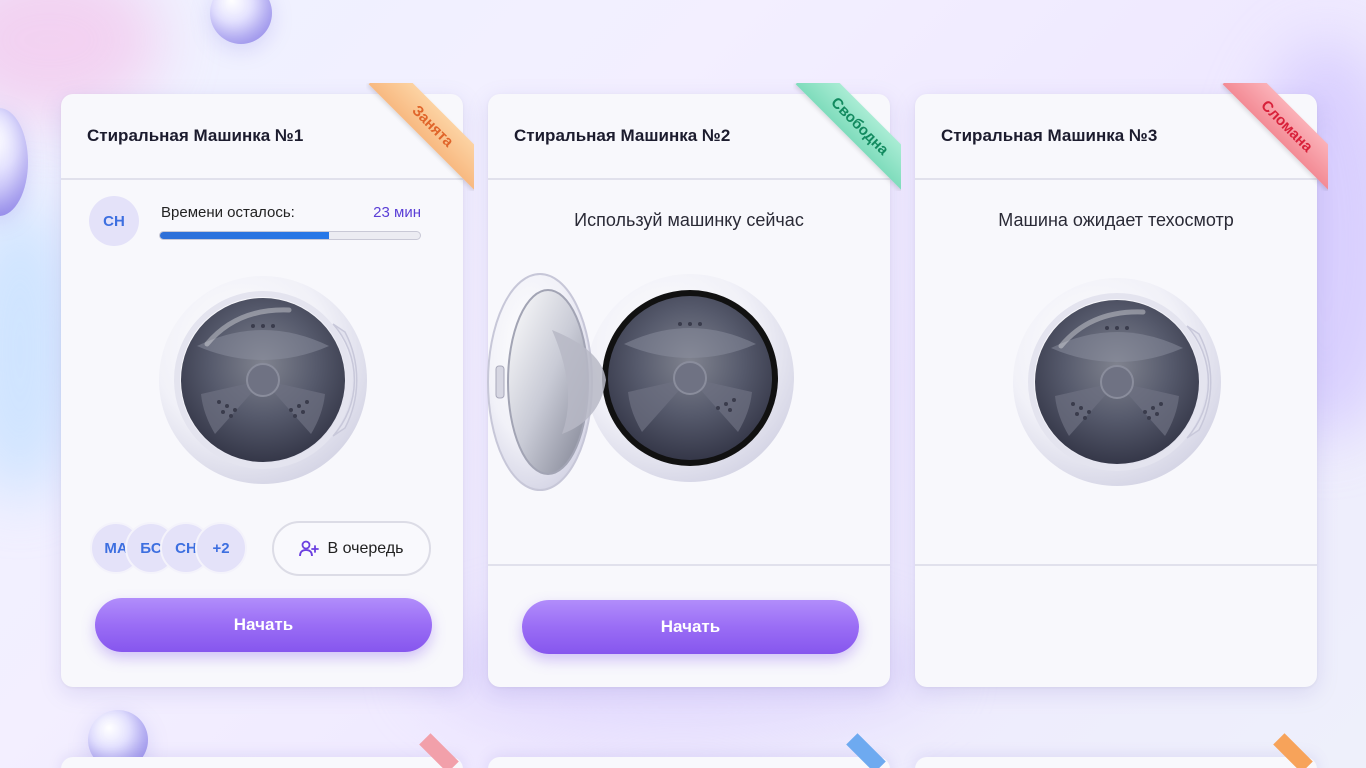 The width and height of the screenshot is (1366, 768). I want to click on status-ribbon: Занята, so click(420, 137).